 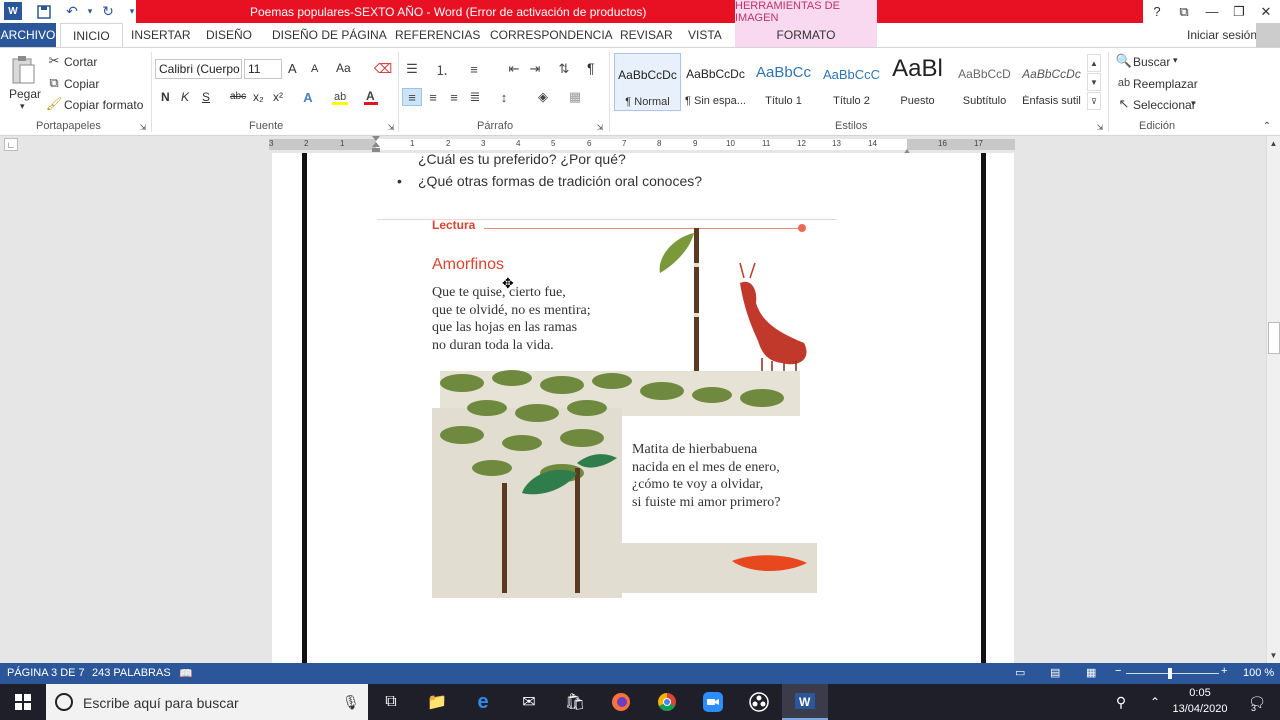 What do you see at coordinates (91, 35) in the screenshot?
I see `tab-inicio: INICIO` at bounding box center [91, 35].